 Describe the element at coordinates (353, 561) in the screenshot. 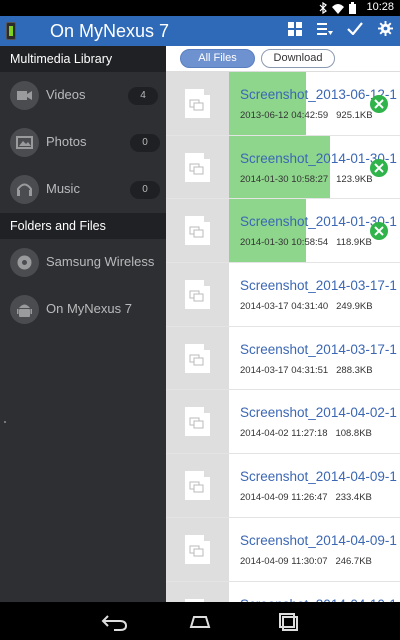

I see `file-size: 246.7KB` at that location.